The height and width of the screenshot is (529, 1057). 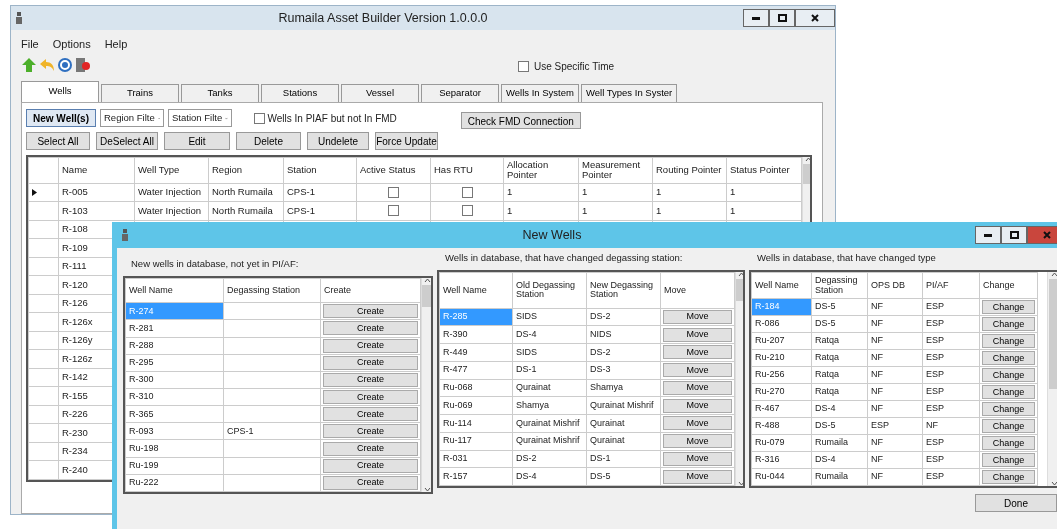 What do you see at coordinates (380, 92) in the screenshot?
I see `tab: Vessel` at bounding box center [380, 92].